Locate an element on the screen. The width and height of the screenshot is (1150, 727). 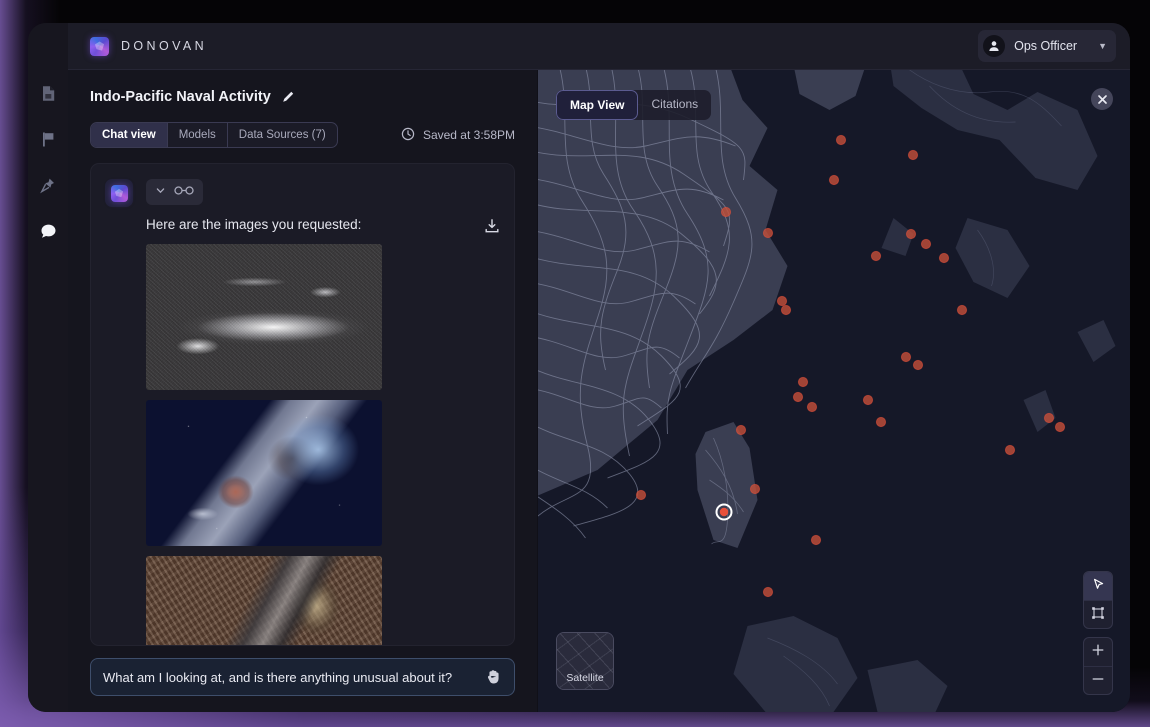
map-tabs: Map View Citations is located at coordinates (634, 105).